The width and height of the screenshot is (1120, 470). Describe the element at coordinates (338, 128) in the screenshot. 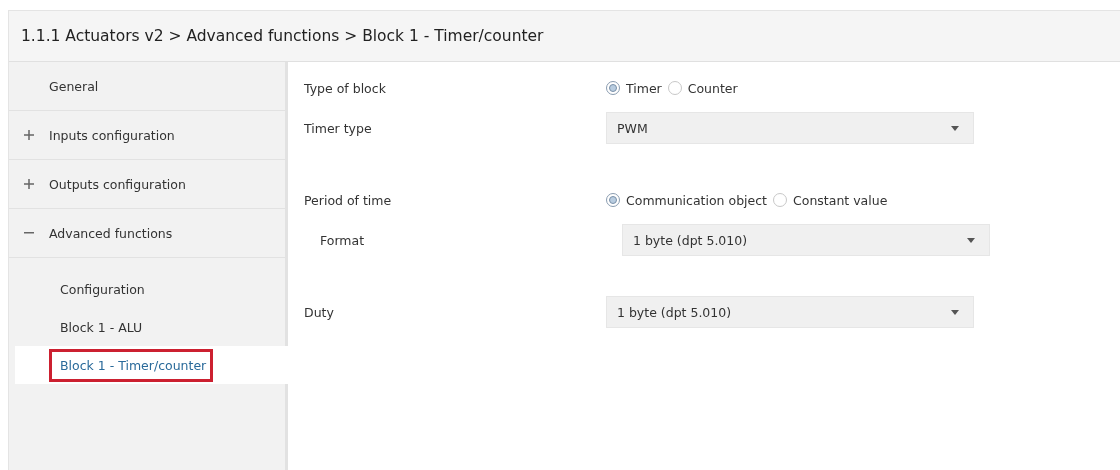

I see `field-label: Timer type` at that location.